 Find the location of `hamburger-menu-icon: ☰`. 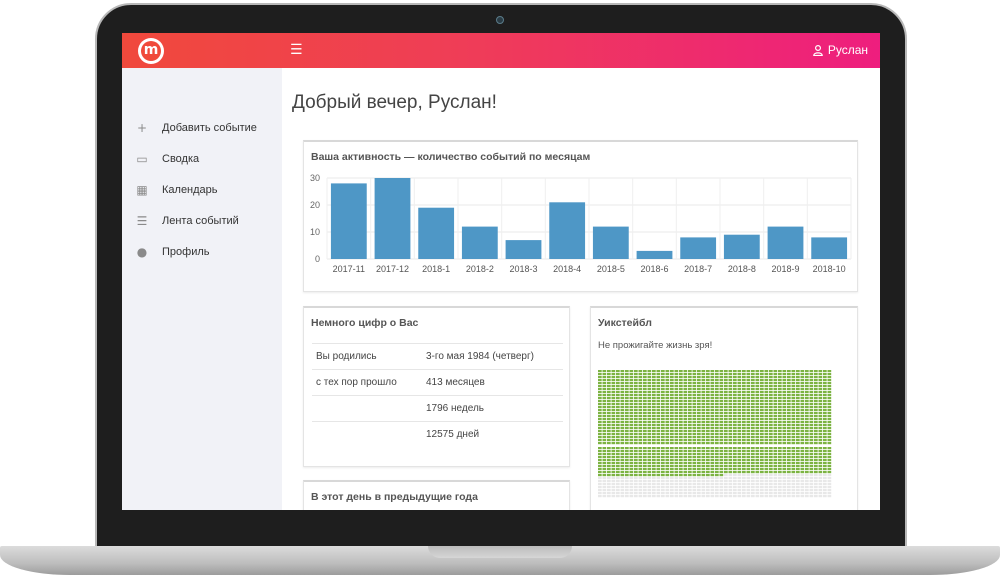

hamburger-menu-icon: ☰ is located at coordinates (296, 50).